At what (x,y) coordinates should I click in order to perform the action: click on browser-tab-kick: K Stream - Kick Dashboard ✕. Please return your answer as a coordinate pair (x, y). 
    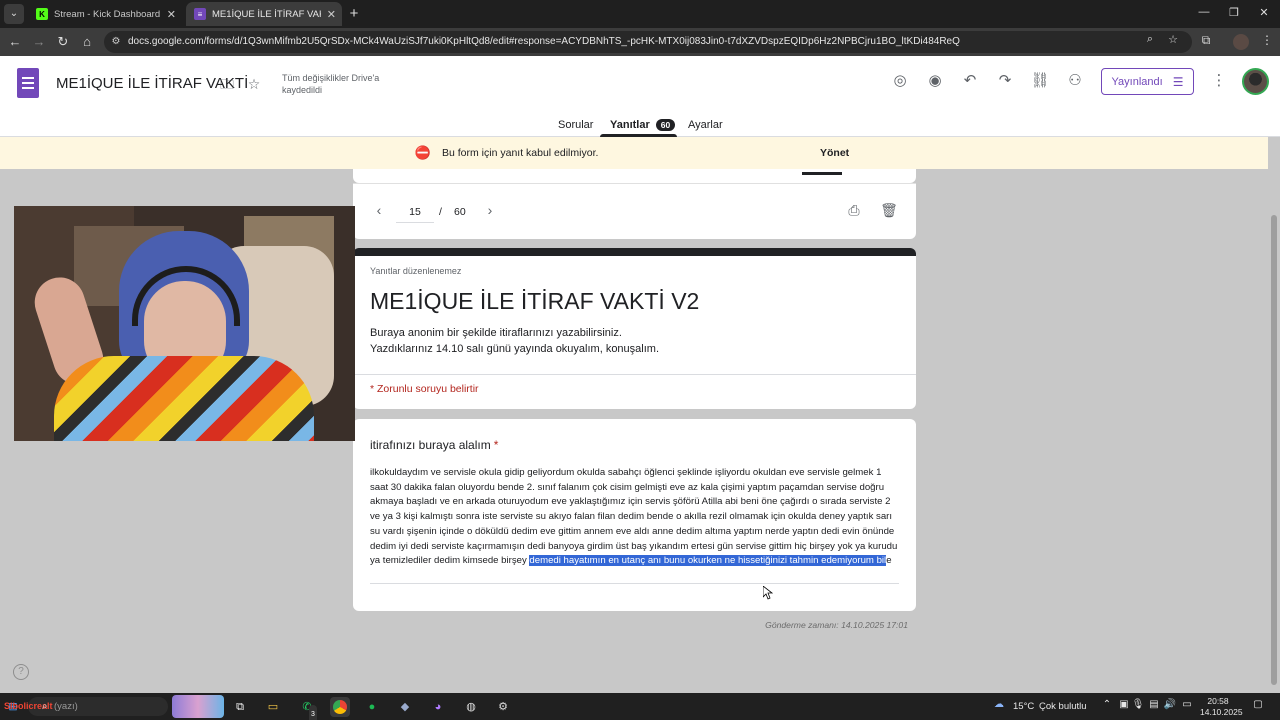
    Looking at the image, I should click on (105, 14).